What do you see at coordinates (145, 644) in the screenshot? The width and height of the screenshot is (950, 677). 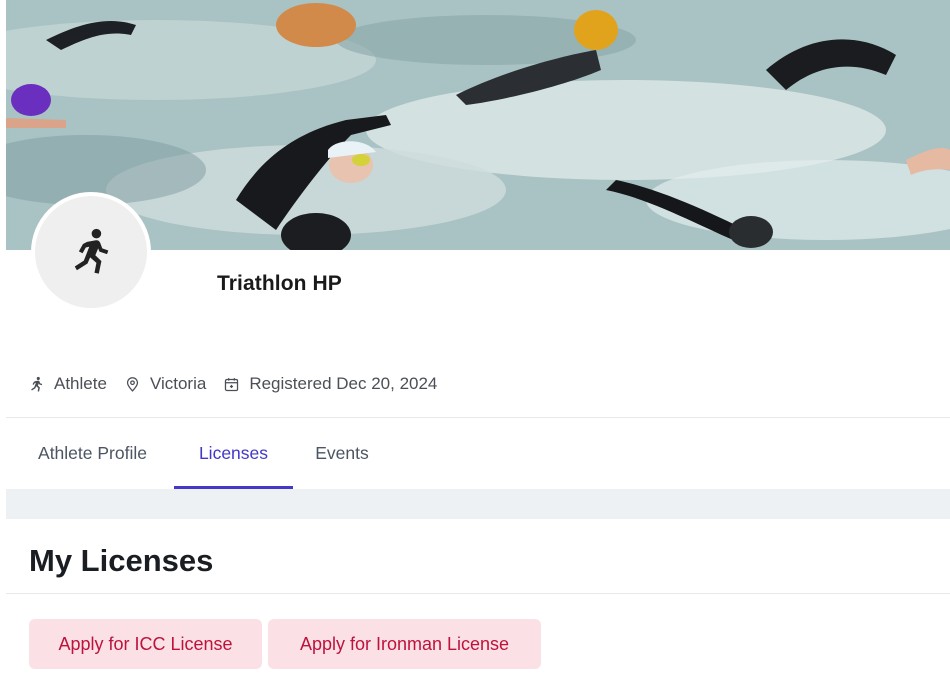 I see `apply-icc-license-button: Apply for ICC License` at bounding box center [145, 644].